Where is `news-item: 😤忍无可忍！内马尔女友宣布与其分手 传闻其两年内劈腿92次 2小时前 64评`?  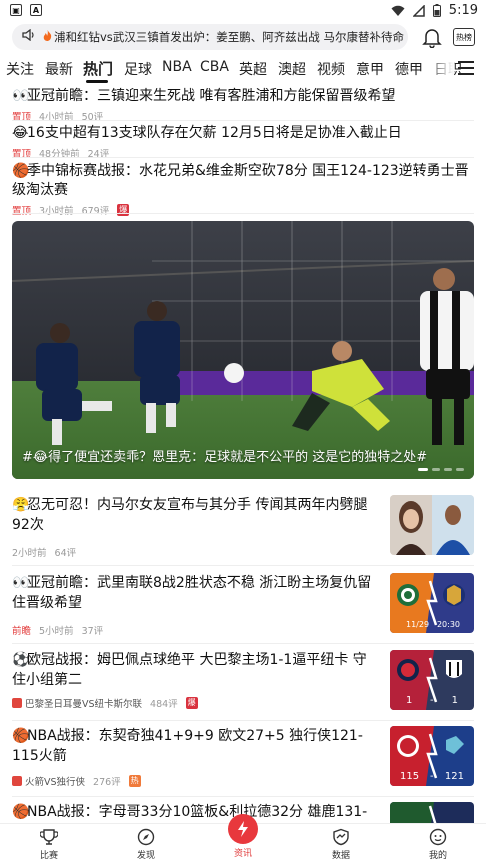
news-item: 😤忍无可忍！内马尔女友宣布与其分手 传闻其两年内劈腿92次 2小时前 64评 is located at coordinates (243, 527).